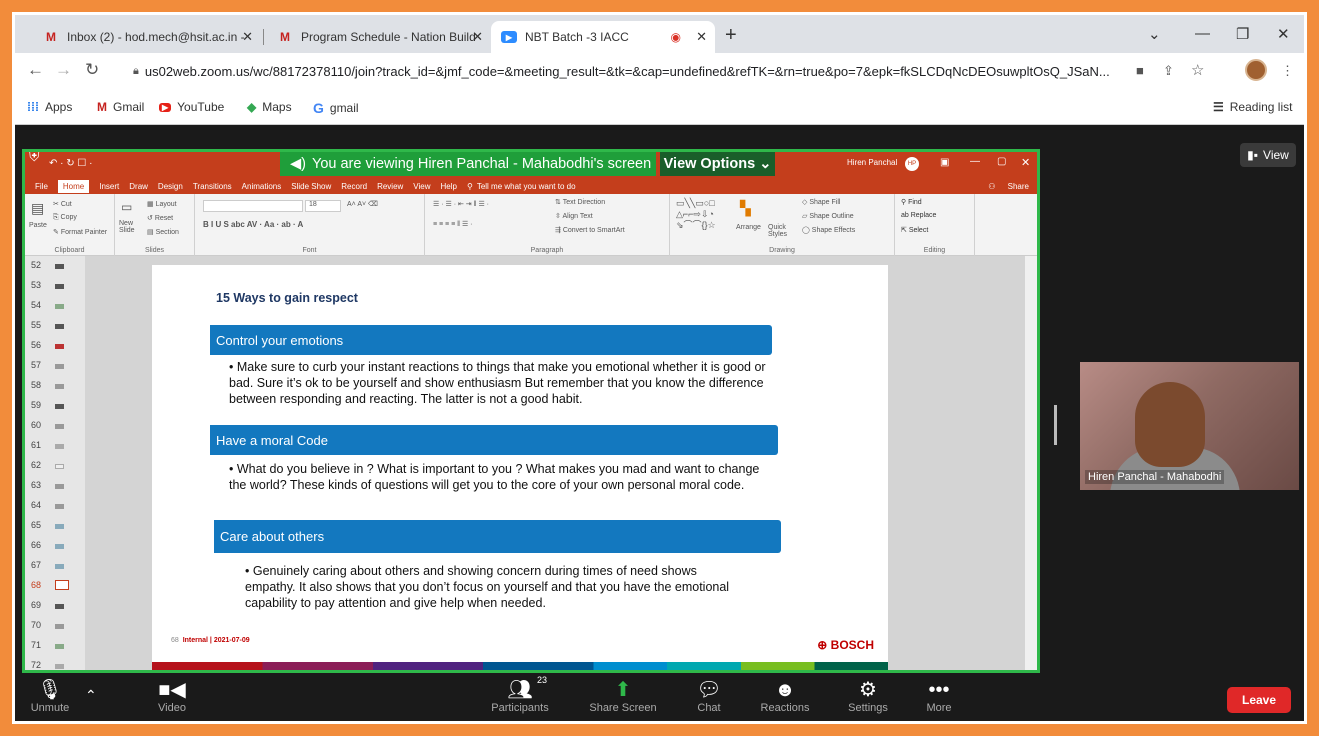 The image size is (1319, 736). What do you see at coordinates (782, 231) in the screenshot?
I see `quick-styles-label: Quick Styles` at bounding box center [782, 231].